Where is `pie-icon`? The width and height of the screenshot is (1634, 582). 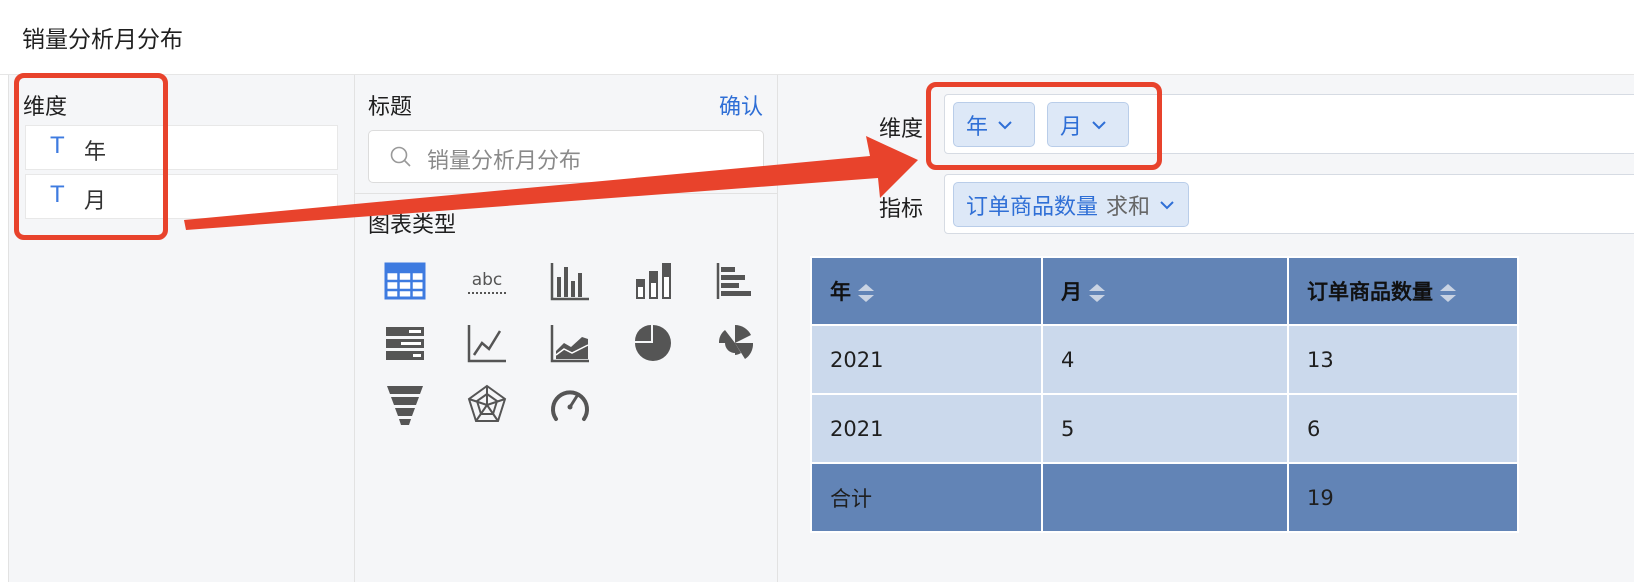 pie-icon is located at coordinates (653, 343).